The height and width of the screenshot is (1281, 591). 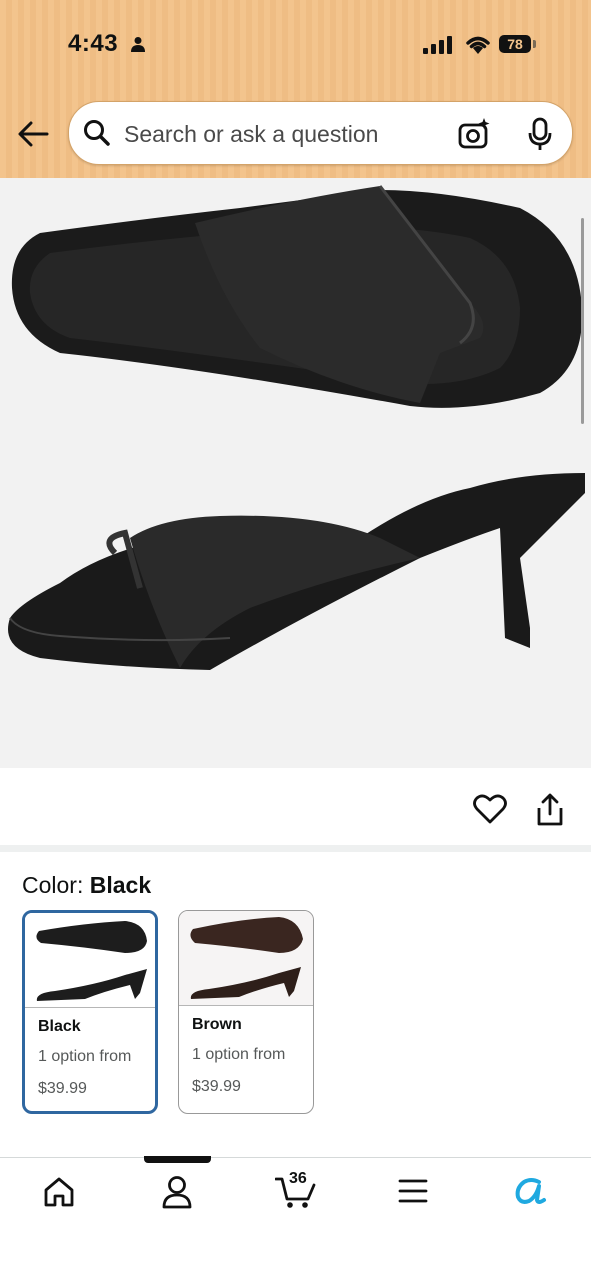 I want to click on camera-search-icon, so click(x=474, y=134).